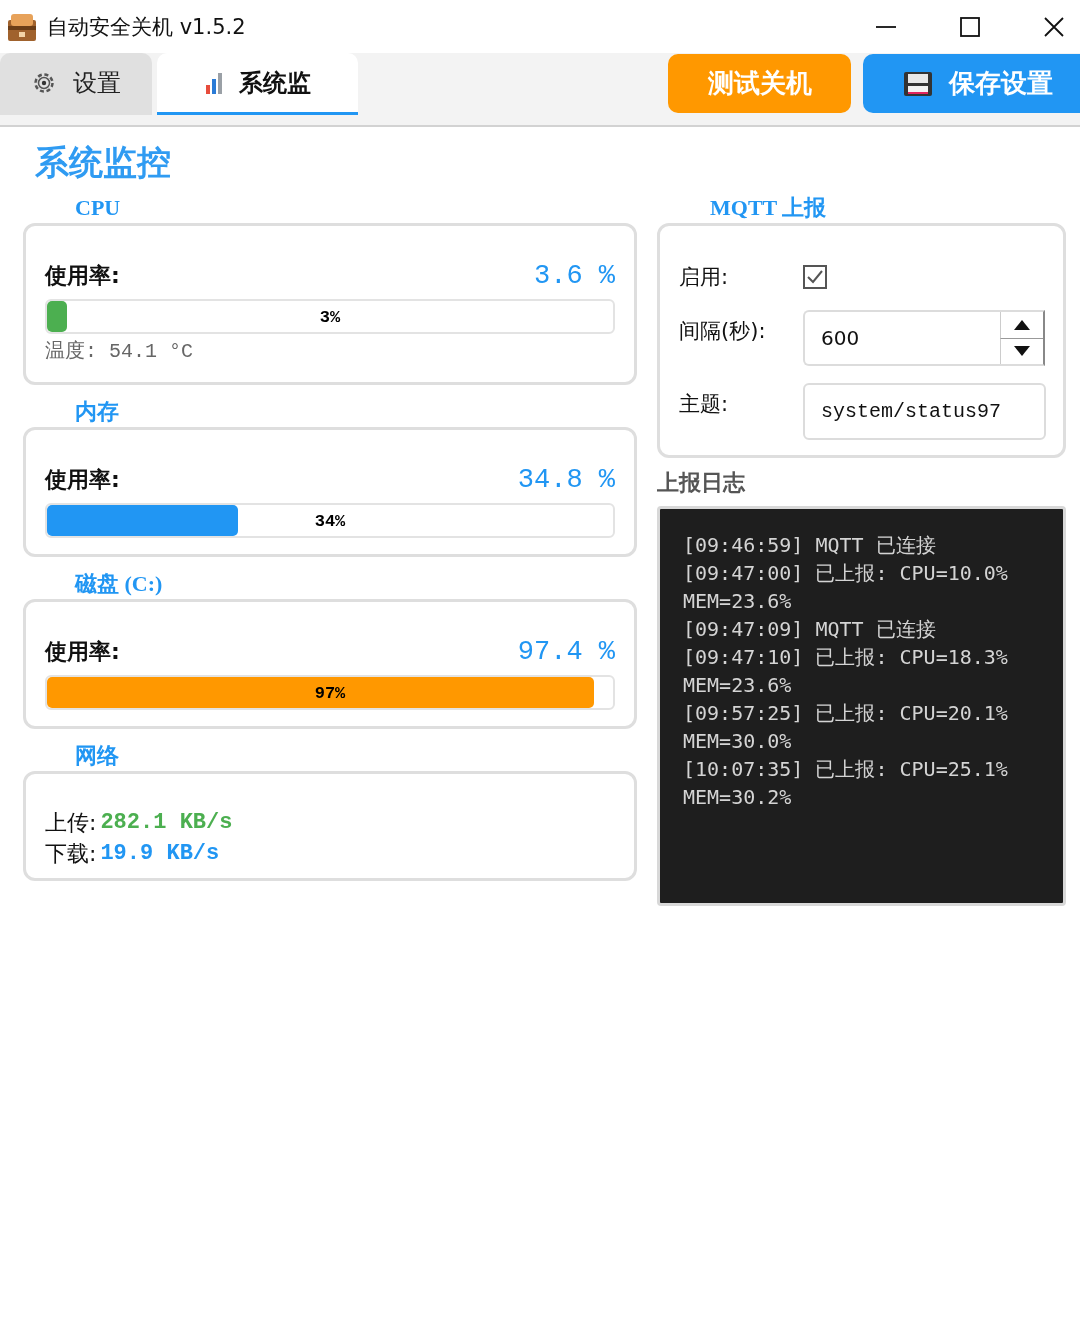  Describe the element at coordinates (97, 756) in the screenshot. I see `section-title: 网络` at that location.